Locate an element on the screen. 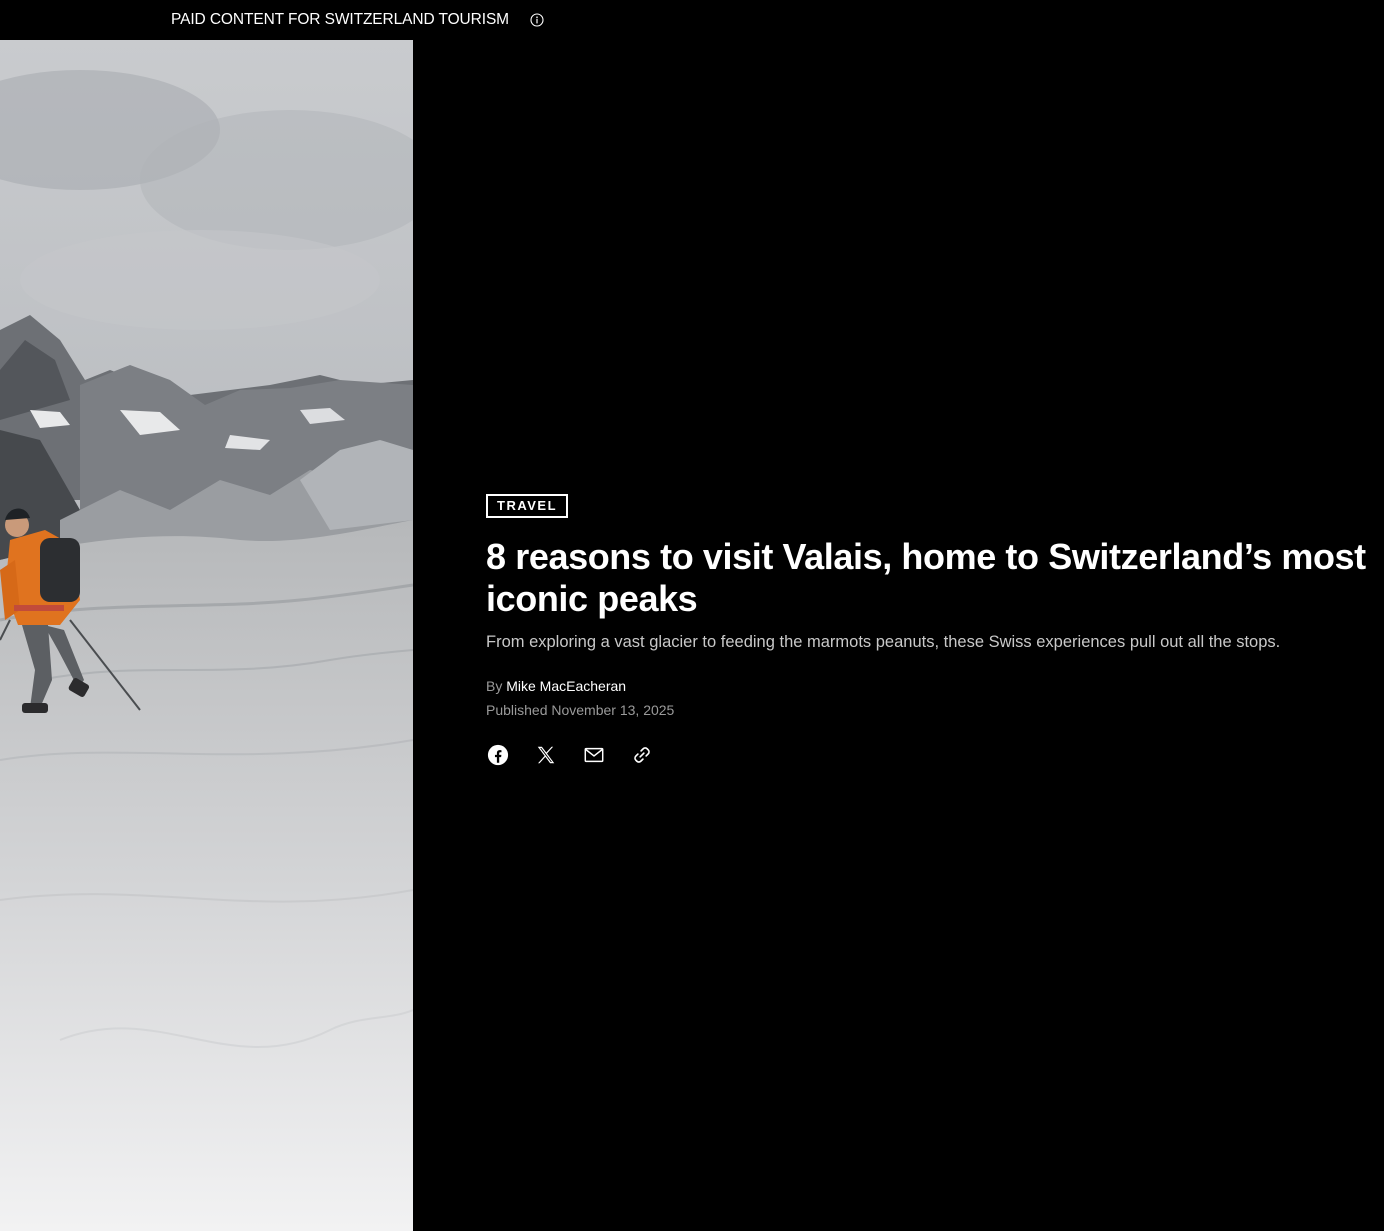 The width and height of the screenshot is (1384, 1231). category-badge: TRAVEL is located at coordinates (527, 506).